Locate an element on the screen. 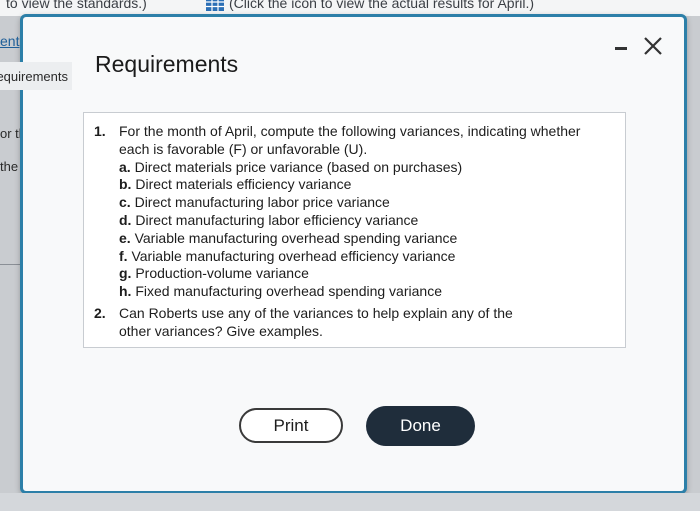 The image size is (700, 511). background-divider is located at coordinates (11, 264).